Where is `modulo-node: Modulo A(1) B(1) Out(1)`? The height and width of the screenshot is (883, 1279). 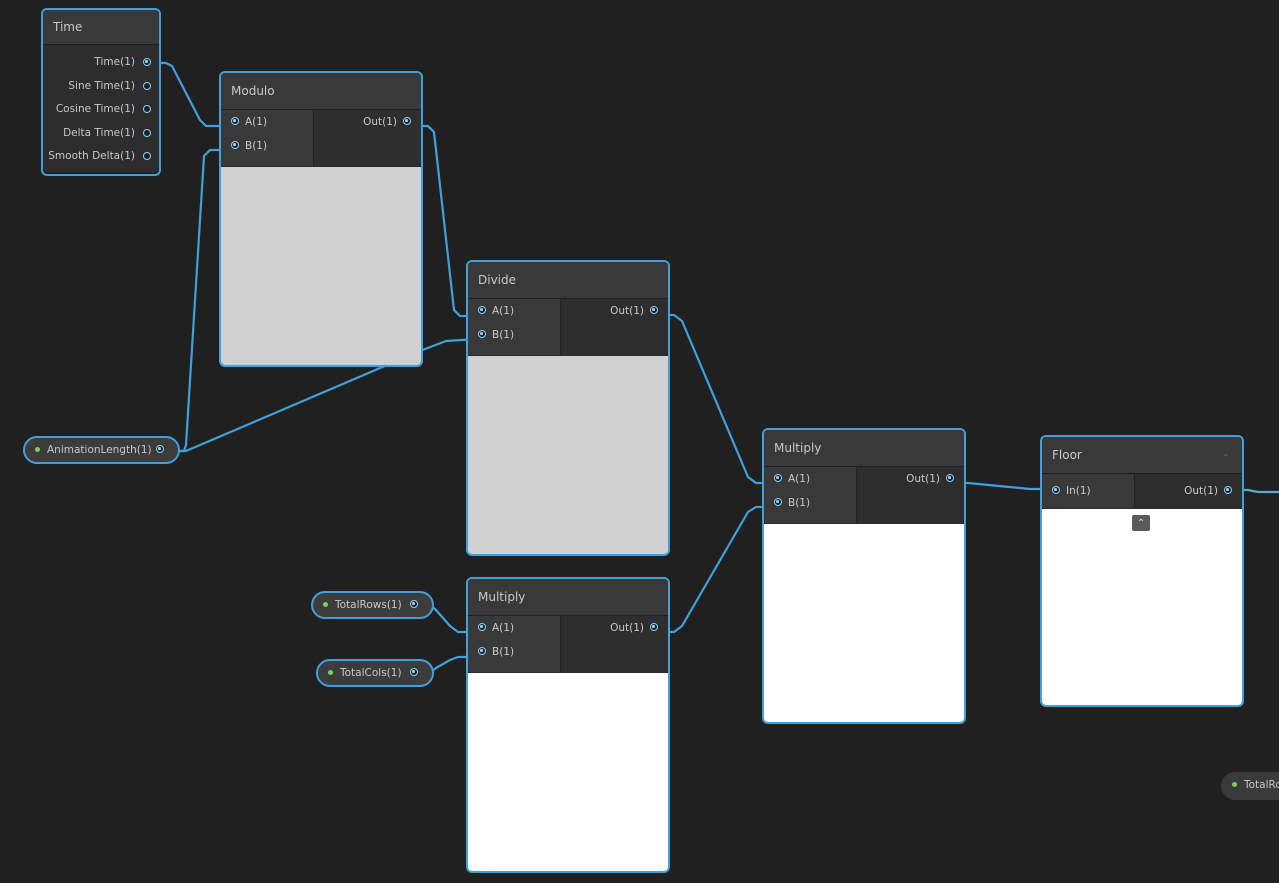 modulo-node: Modulo A(1) B(1) Out(1) is located at coordinates (321, 219).